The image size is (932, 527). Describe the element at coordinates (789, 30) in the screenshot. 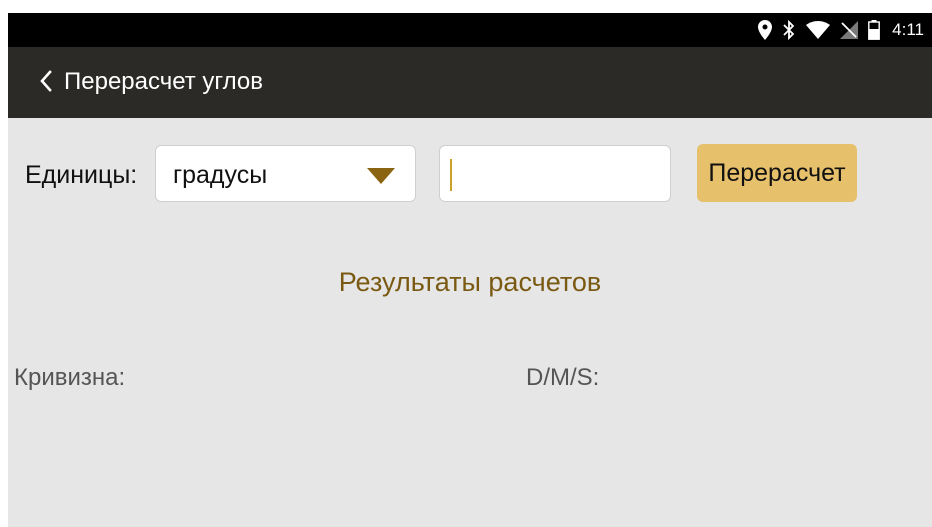

I see `bluetooth-icon` at that location.